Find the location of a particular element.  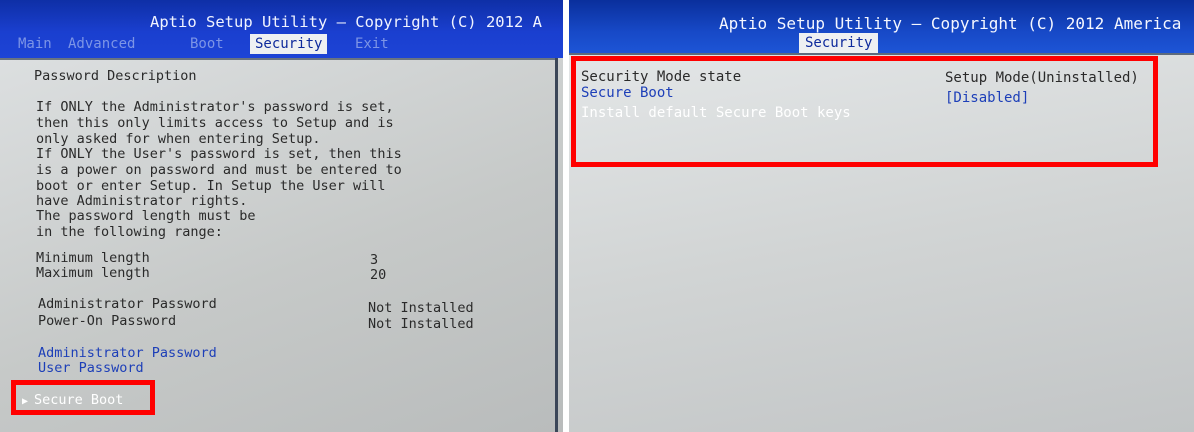

tab-bar: Main Advanced Boot Security Exit is located at coordinates (281, 45).